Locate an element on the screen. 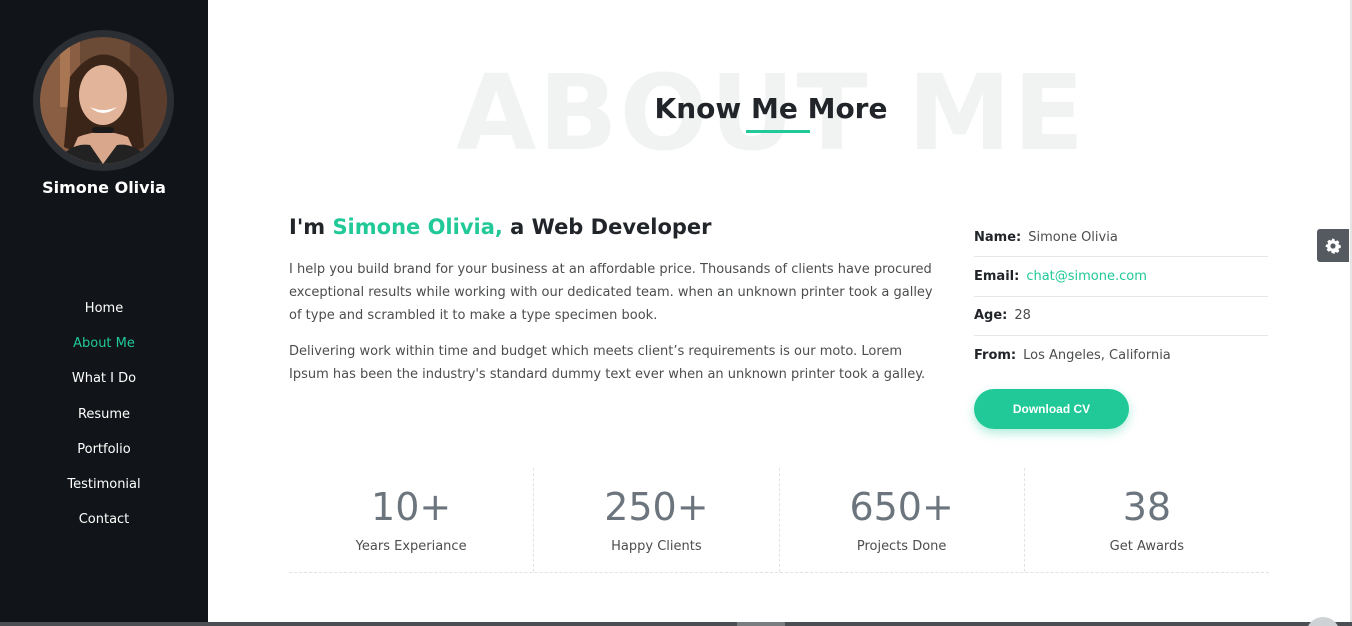 Image resolution: width=1352 pixels, height=626 pixels. info-value-name: Simone Olivia is located at coordinates (1073, 237).